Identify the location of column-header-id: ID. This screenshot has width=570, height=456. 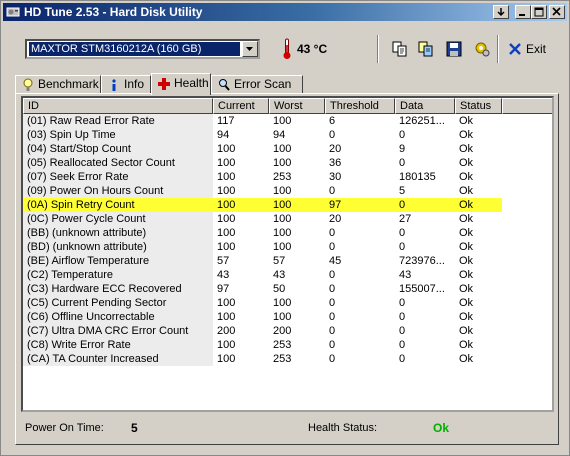
(118, 106).